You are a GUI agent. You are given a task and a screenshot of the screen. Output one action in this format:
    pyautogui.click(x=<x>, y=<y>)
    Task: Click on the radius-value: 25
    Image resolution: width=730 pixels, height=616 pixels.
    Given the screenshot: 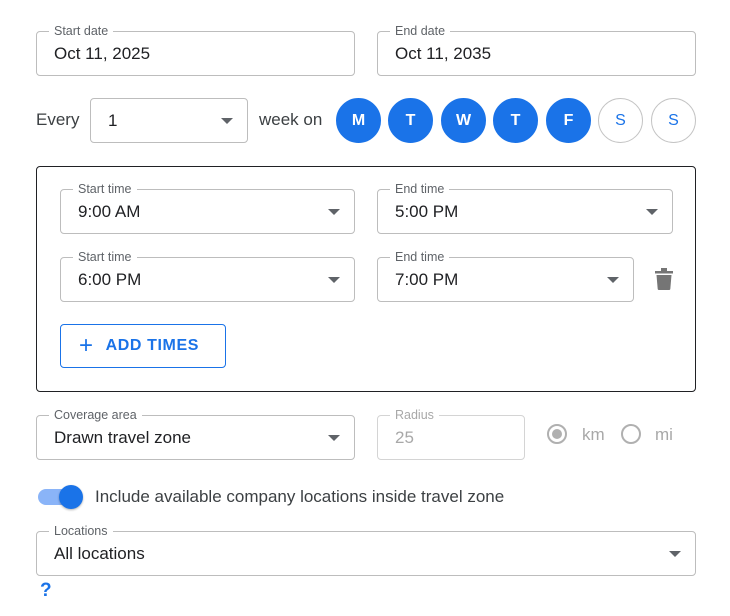 What is the action you would take?
    pyautogui.click(x=404, y=437)
    